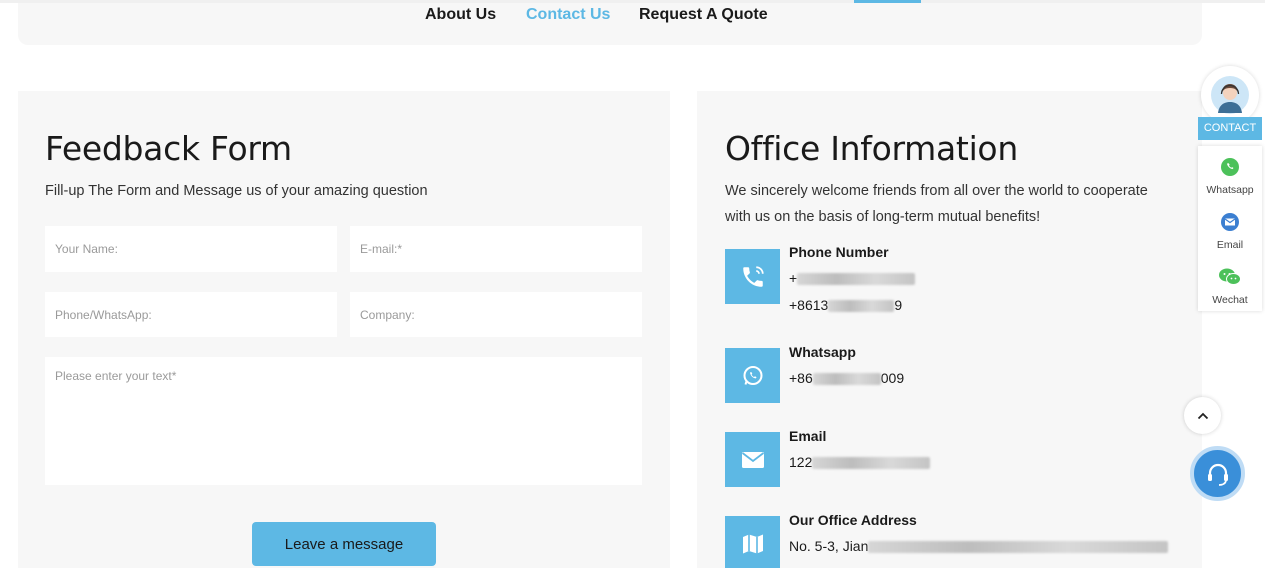 This screenshot has width=1265, height=568. I want to click on active-indicator, so click(887, 1).